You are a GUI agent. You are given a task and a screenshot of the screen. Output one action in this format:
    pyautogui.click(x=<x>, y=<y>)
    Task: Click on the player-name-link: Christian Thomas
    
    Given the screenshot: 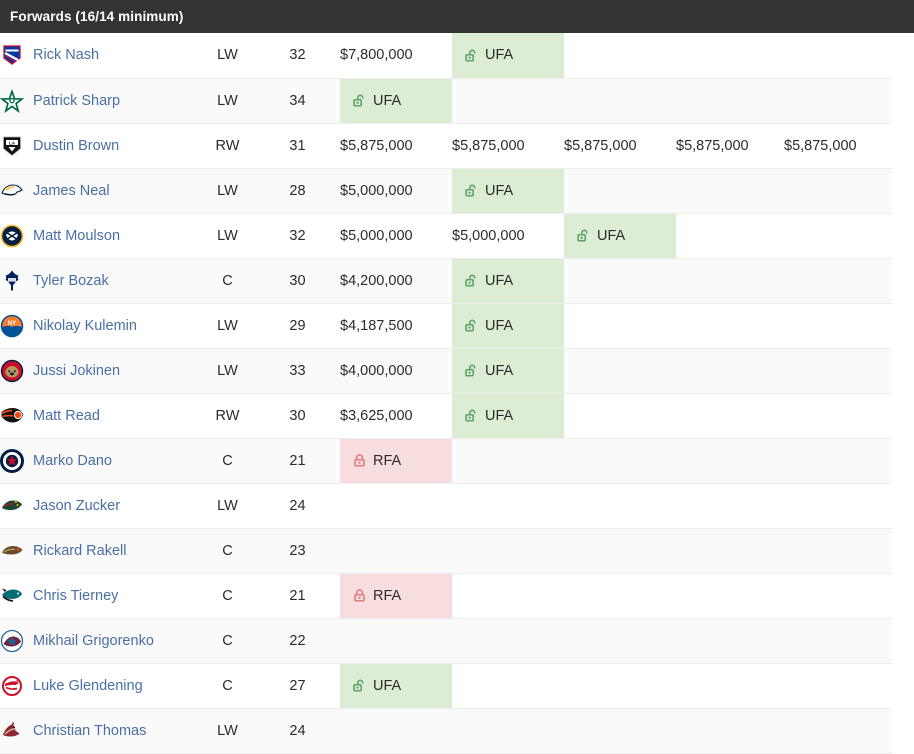 What is the action you would take?
    pyautogui.click(x=89, y=731)
    